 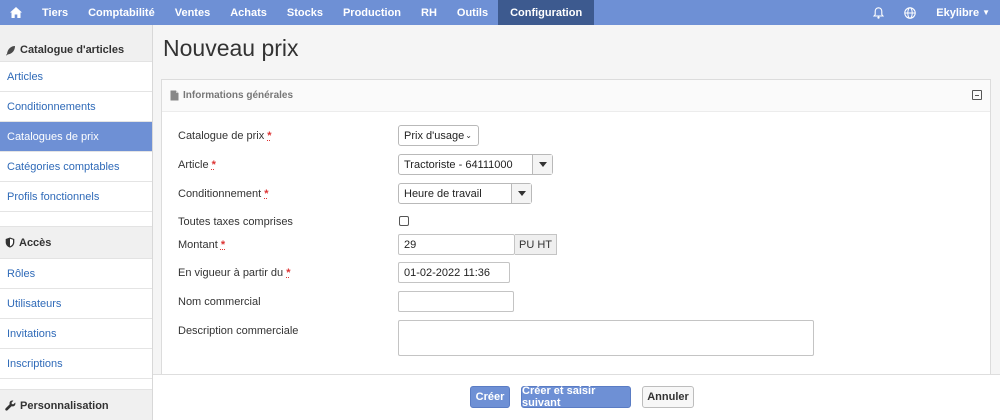 I want to click on commercial-name-label: Nom commercial, so click(x=219, y=302).